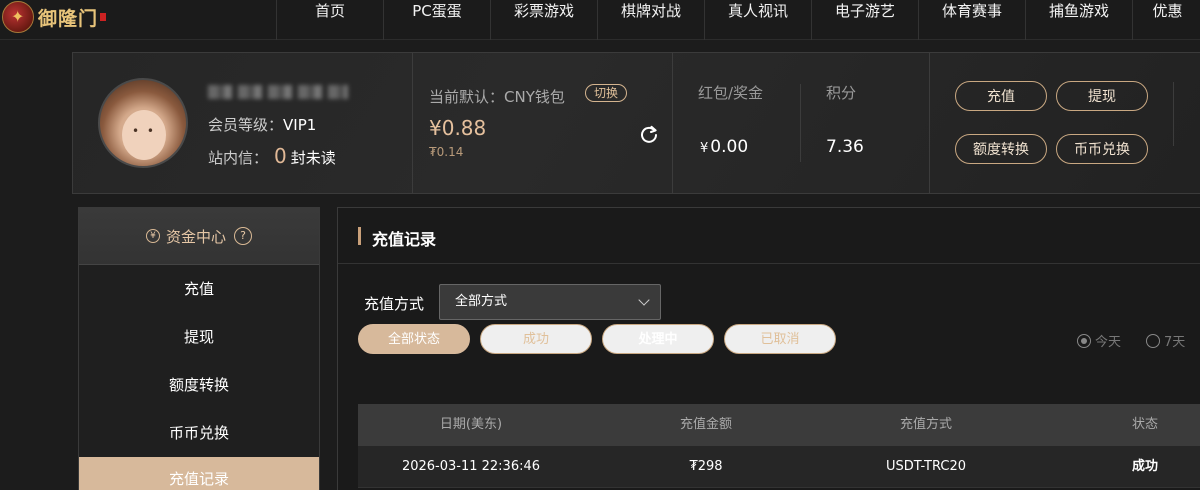 This screenshot has width=1200, height=490. I want to click on sidebar-title: 资金中心, so click(195, 236).